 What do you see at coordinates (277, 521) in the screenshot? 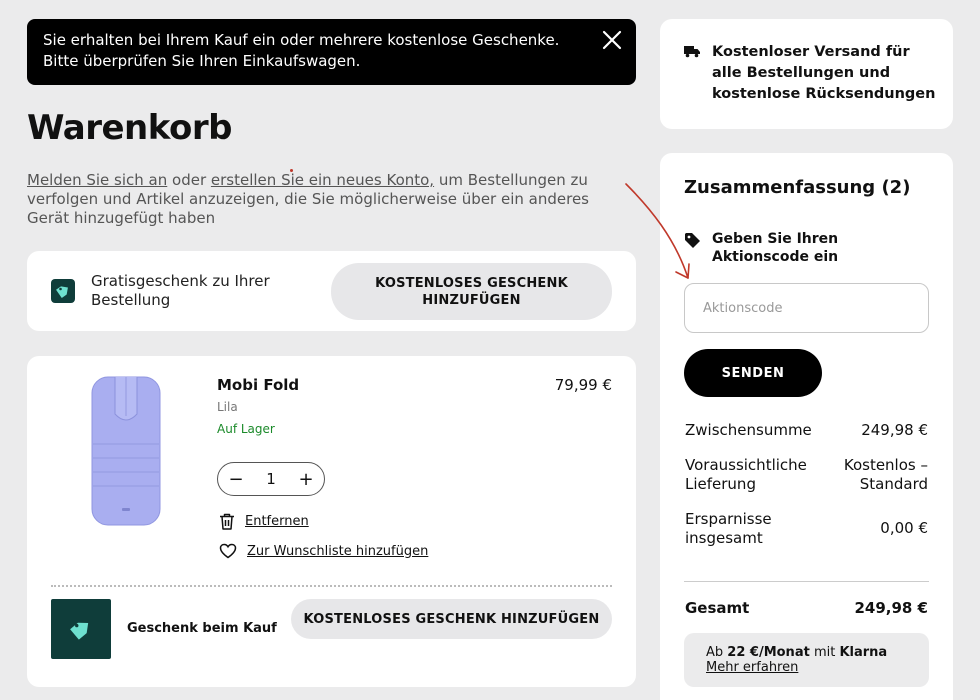
I see `remove-label: Entfernen` at bounding box center [277, 521].